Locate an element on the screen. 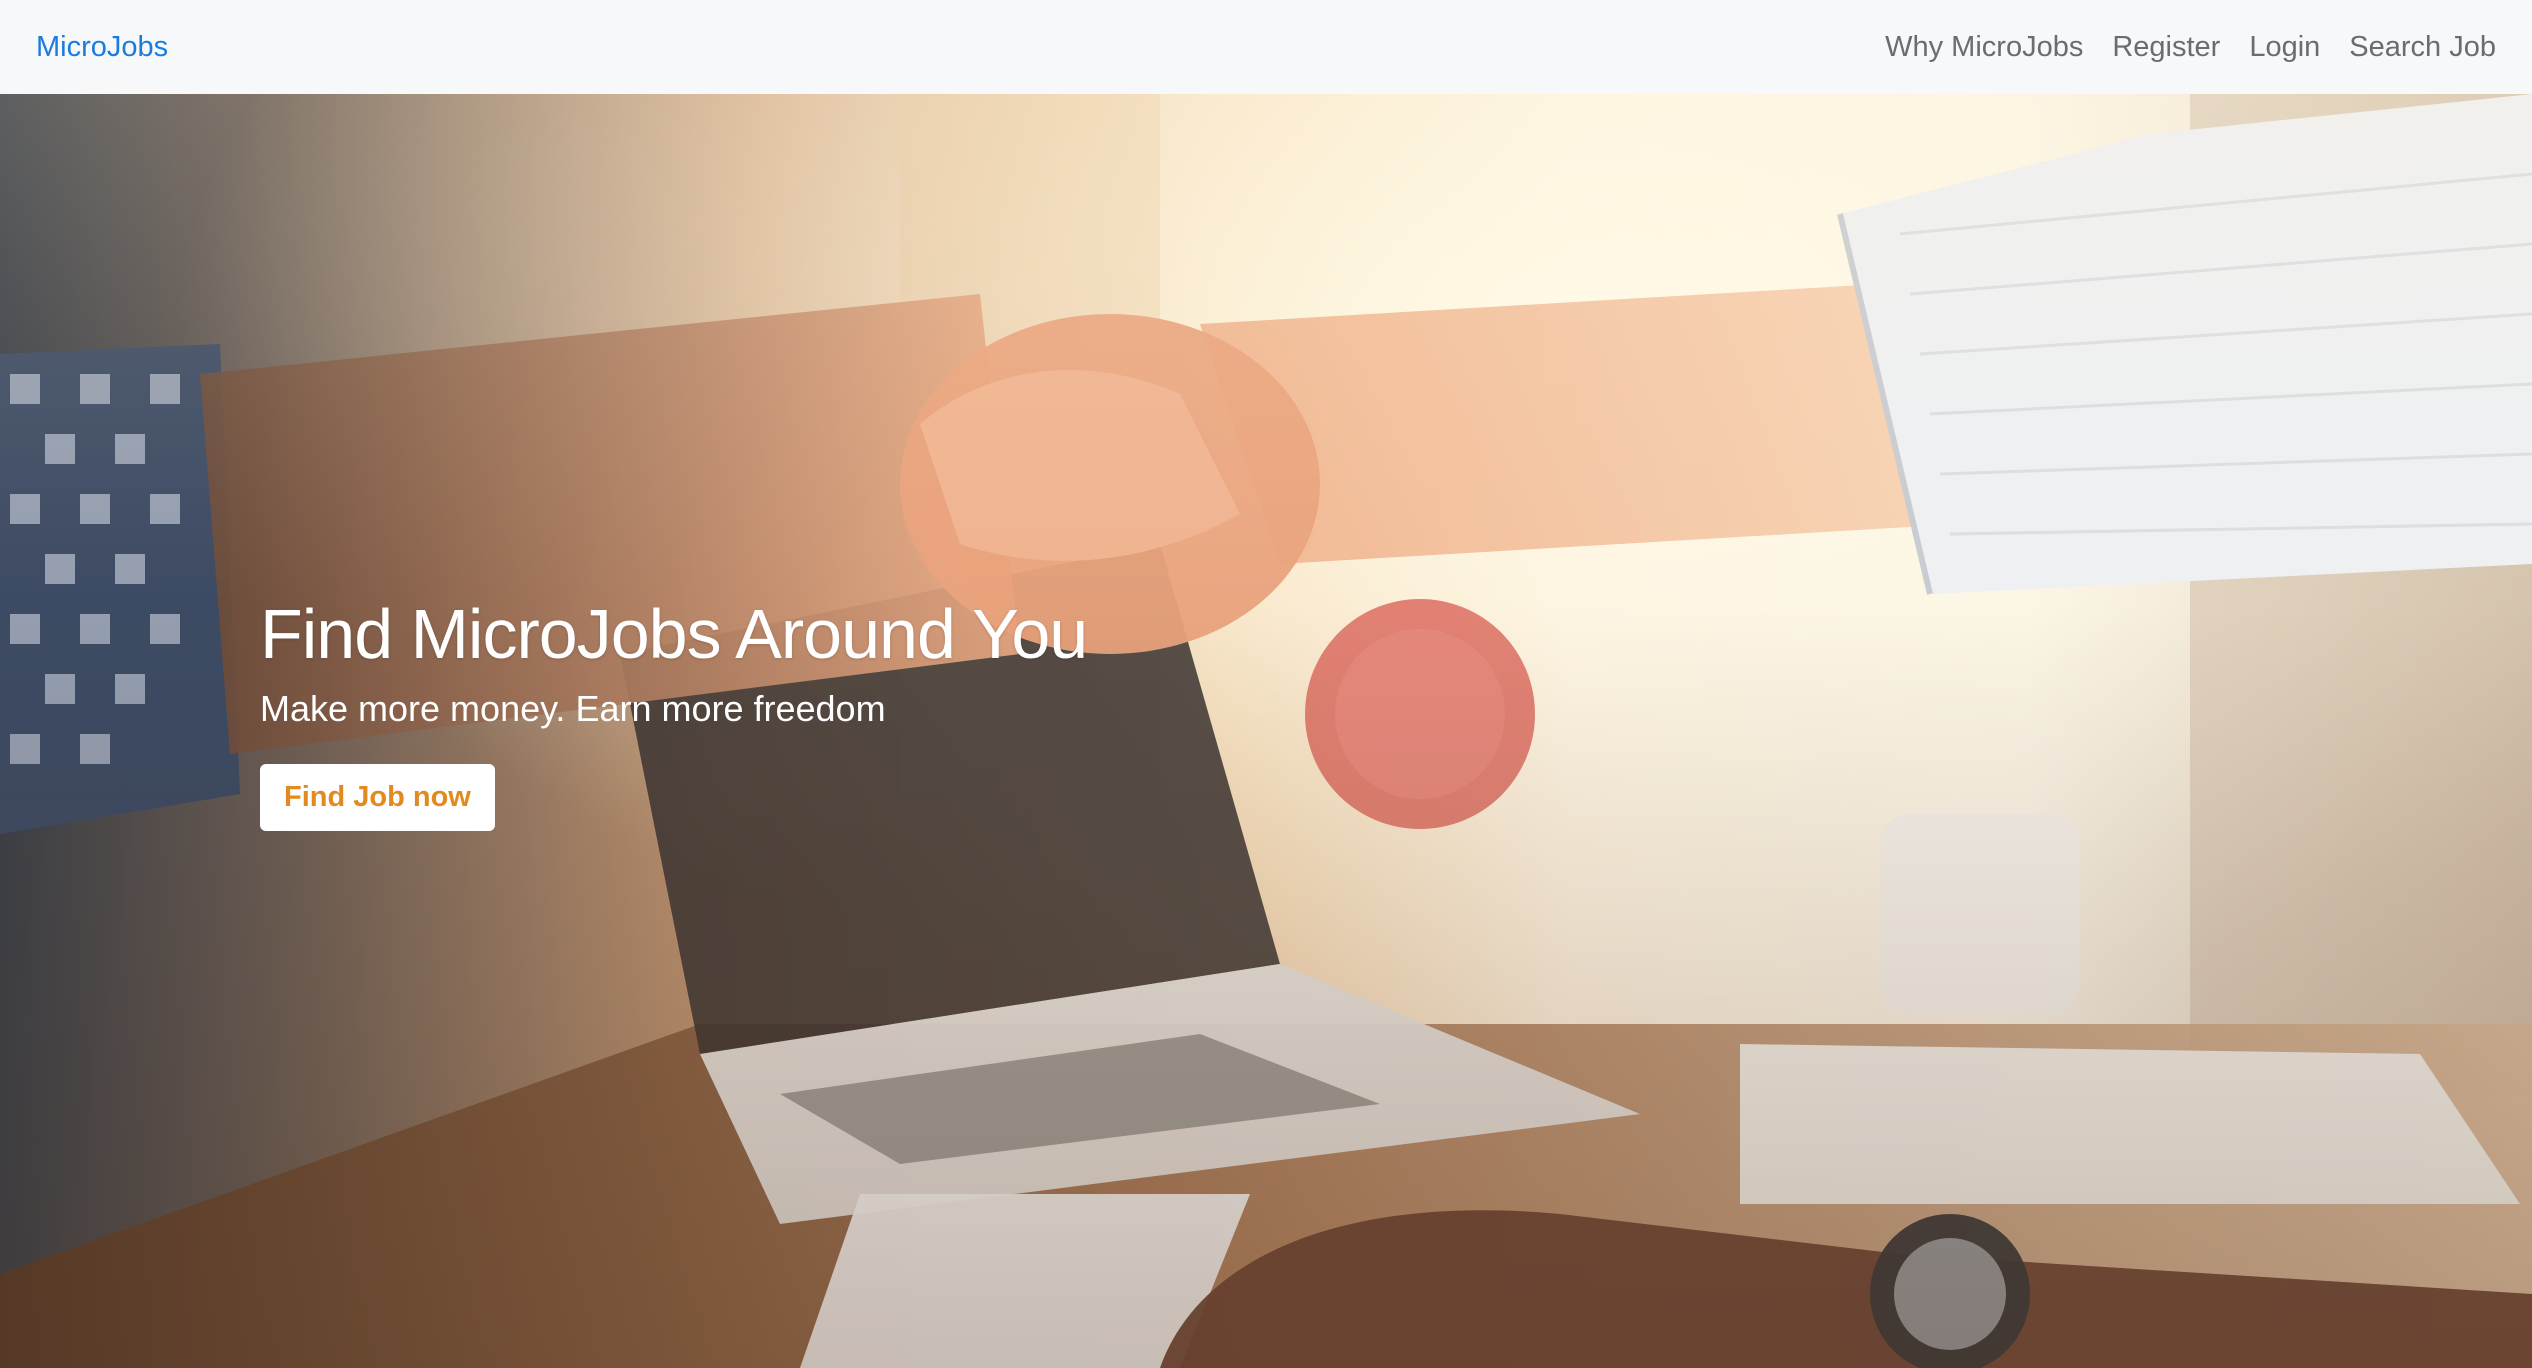 Image resolution: width=2532 pixels, height=1368 pixels. nav-links: Why MicroJobs Register Login Search Job is located at coordinates (2190, 47).